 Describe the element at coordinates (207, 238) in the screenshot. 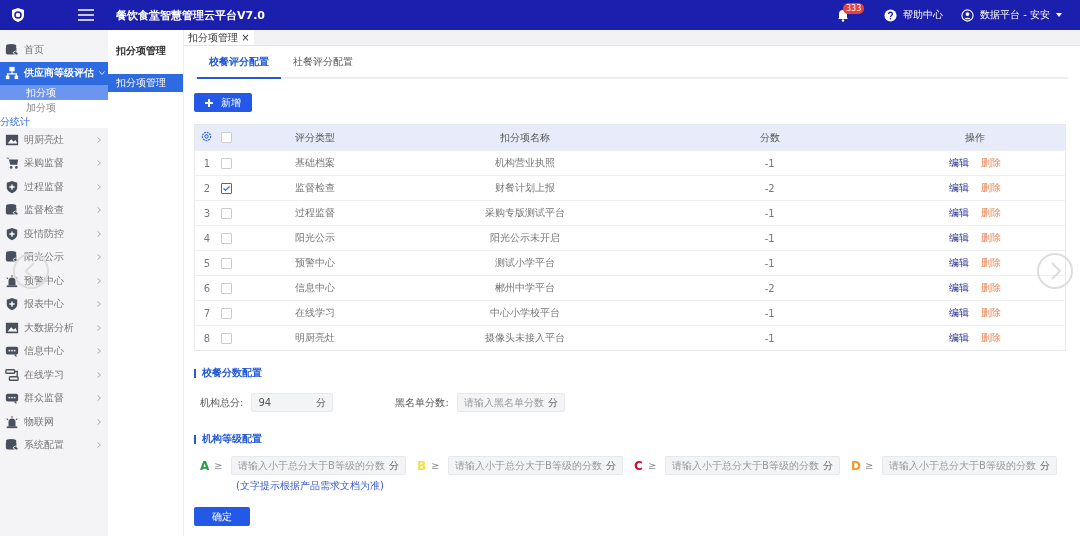

I see `row-number: 4` at that location.